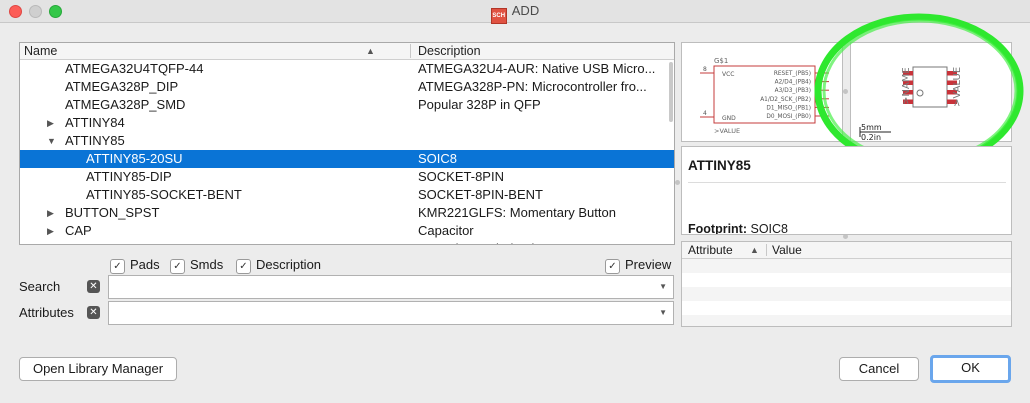 This screenshot has width=1030, height=403. I want to click on pin-name: A3/D3_(PB3), so click(793, 91).